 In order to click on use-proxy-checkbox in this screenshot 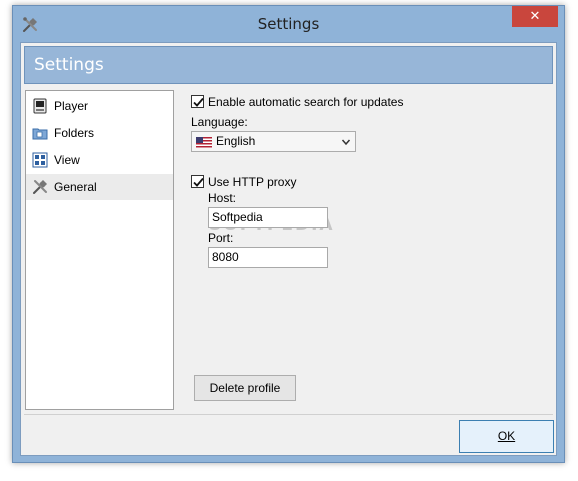, I will do `click(197, 181)`.